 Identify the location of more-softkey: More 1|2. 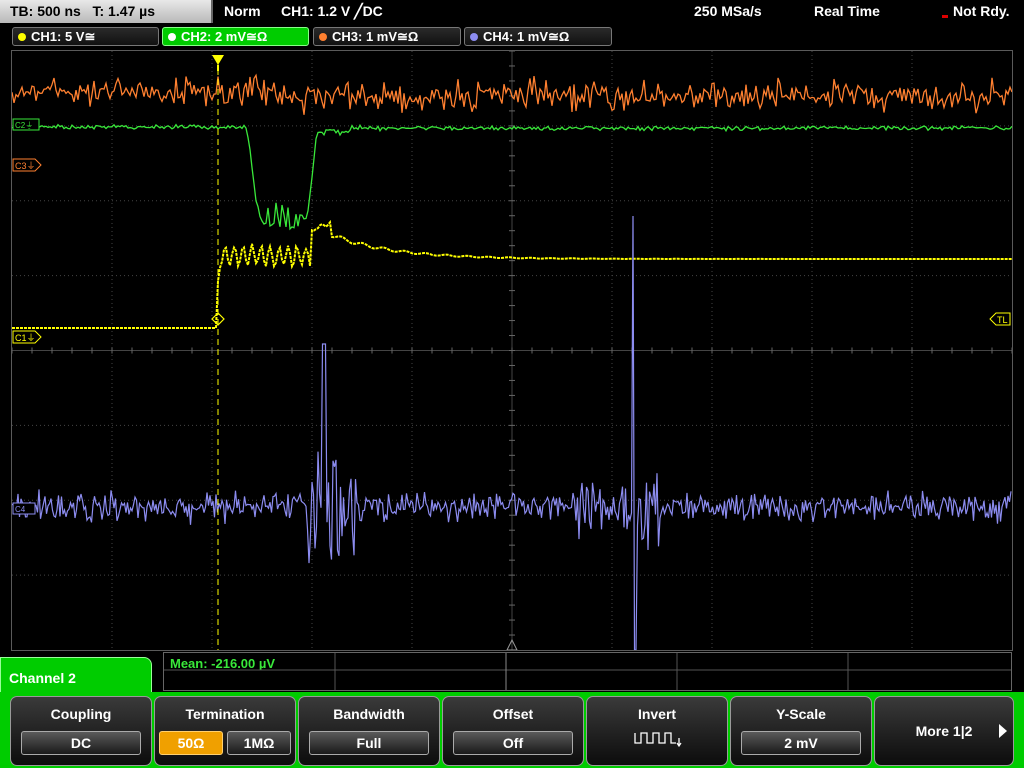
(944, 731).